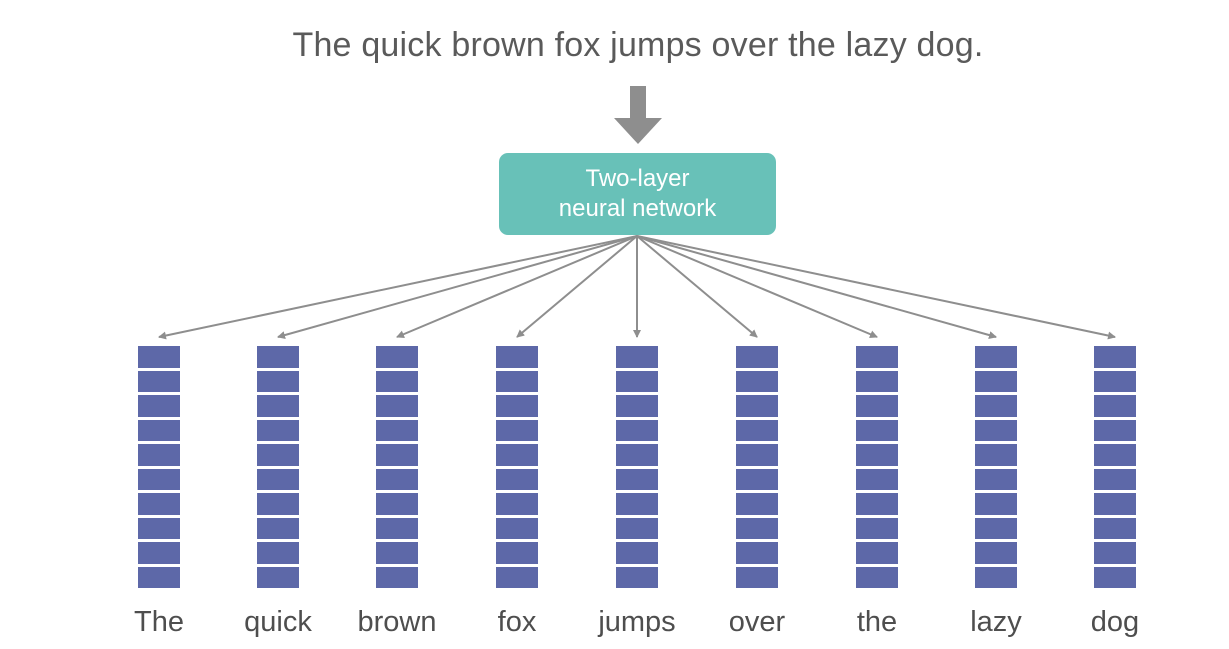 The width and height of the screenshot is (1229, 649). I want to click on word-label: jumps, so click(637, 622).